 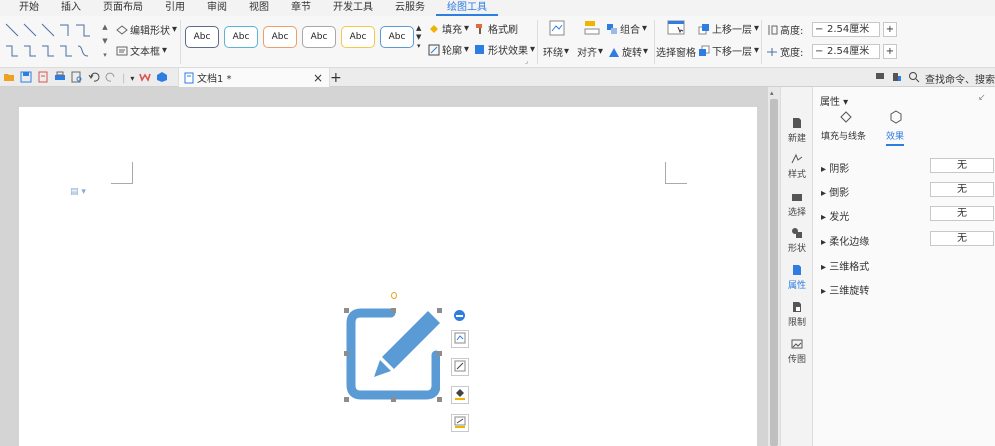 What do you see at coordinates (9, 78) in the screenshot?
I see `open-folder-icon` at bounding box center [9, 78].